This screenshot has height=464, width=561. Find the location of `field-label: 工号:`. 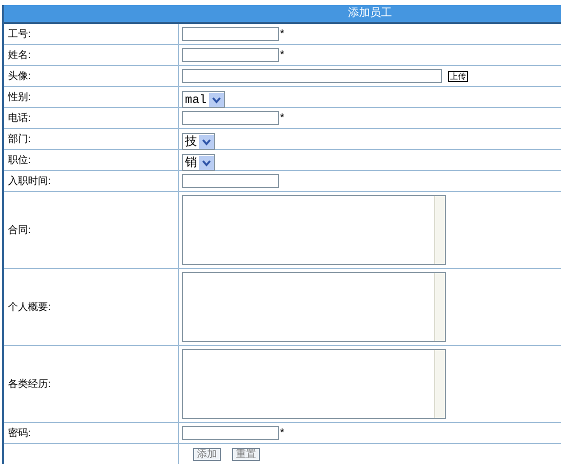

field-label: 工号: is located at coordinates (19, 35).